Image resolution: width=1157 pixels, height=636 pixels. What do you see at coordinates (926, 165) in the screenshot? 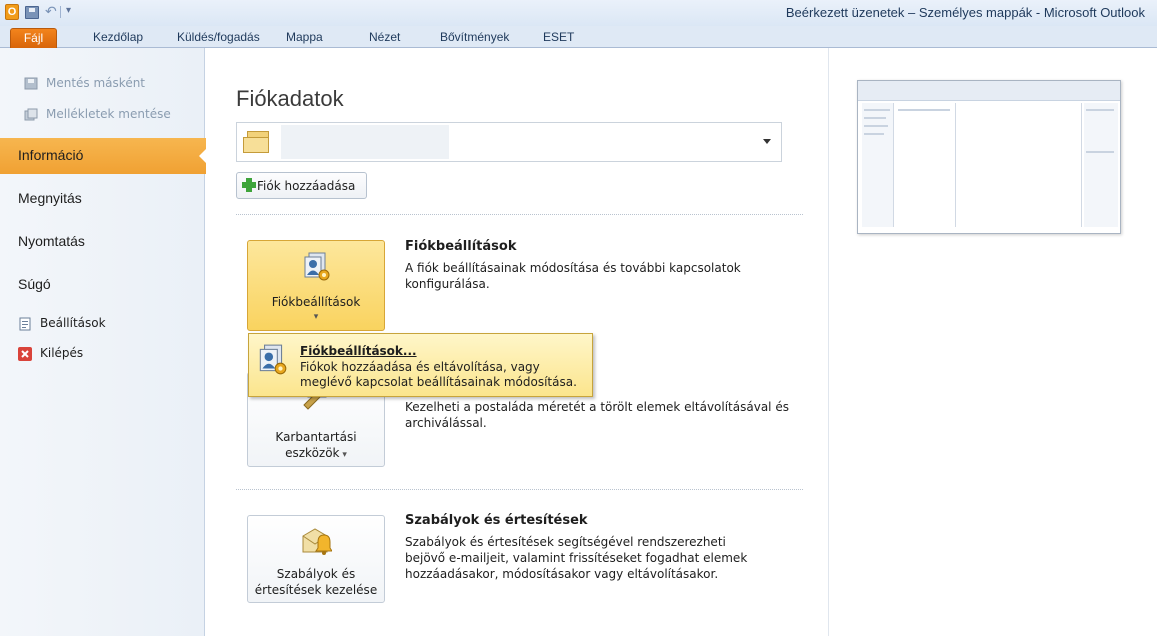
I see `preview-message-list` at bounding box center [926, 165].